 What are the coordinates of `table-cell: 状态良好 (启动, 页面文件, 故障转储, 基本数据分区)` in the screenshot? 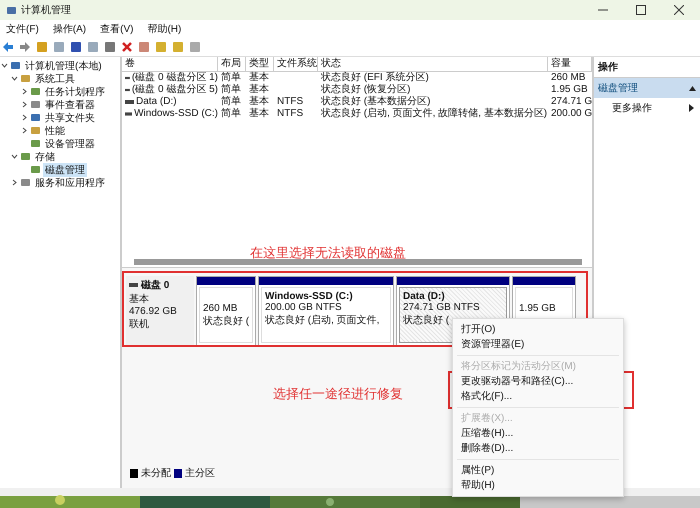 It's located at (434, 114).